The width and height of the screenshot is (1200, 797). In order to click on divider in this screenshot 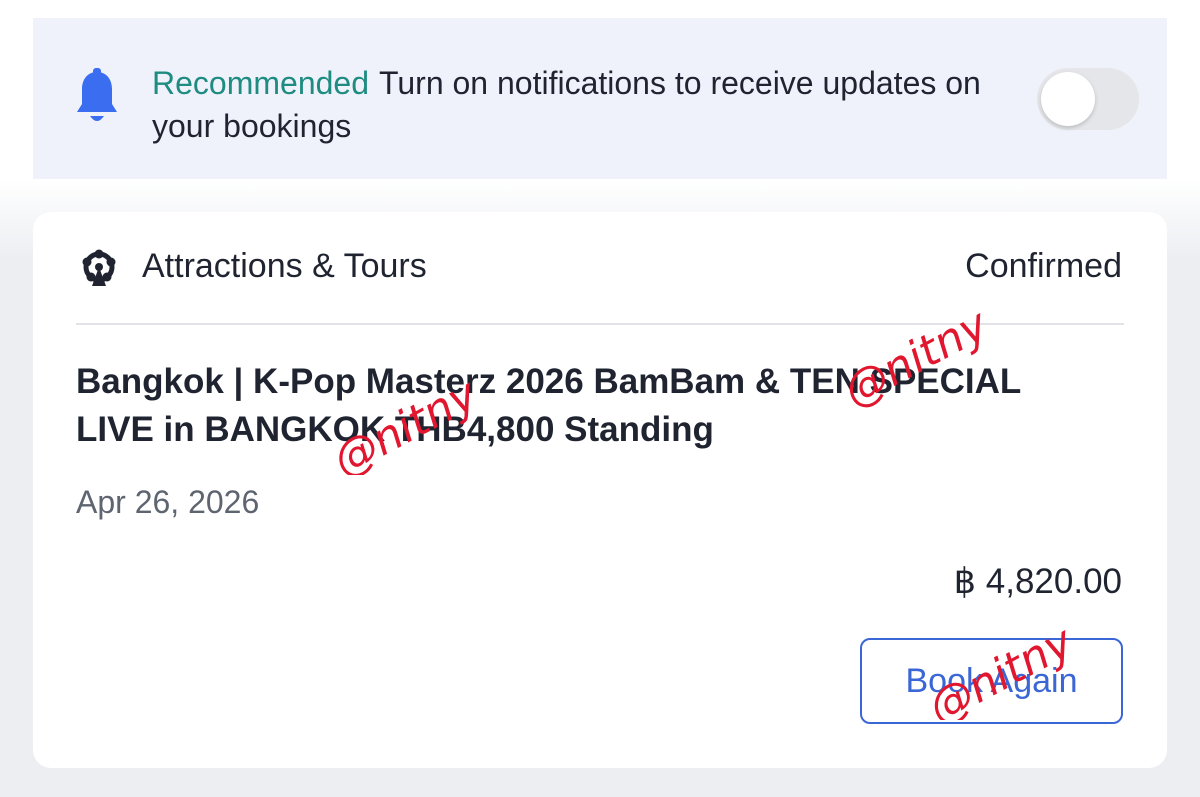, I will do `click(600, 324)`.